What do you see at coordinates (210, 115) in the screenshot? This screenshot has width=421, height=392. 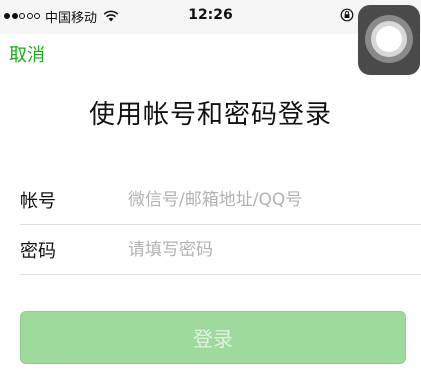 I see `page-title: 使用帐号和密码登录` at bounding box center [210, 115].